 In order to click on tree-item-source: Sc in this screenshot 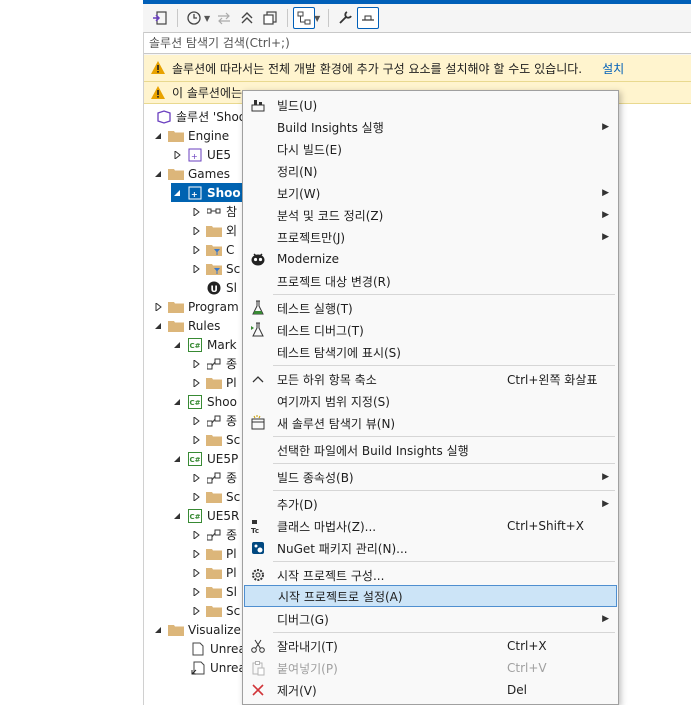, I will do `click(215, 268)`.